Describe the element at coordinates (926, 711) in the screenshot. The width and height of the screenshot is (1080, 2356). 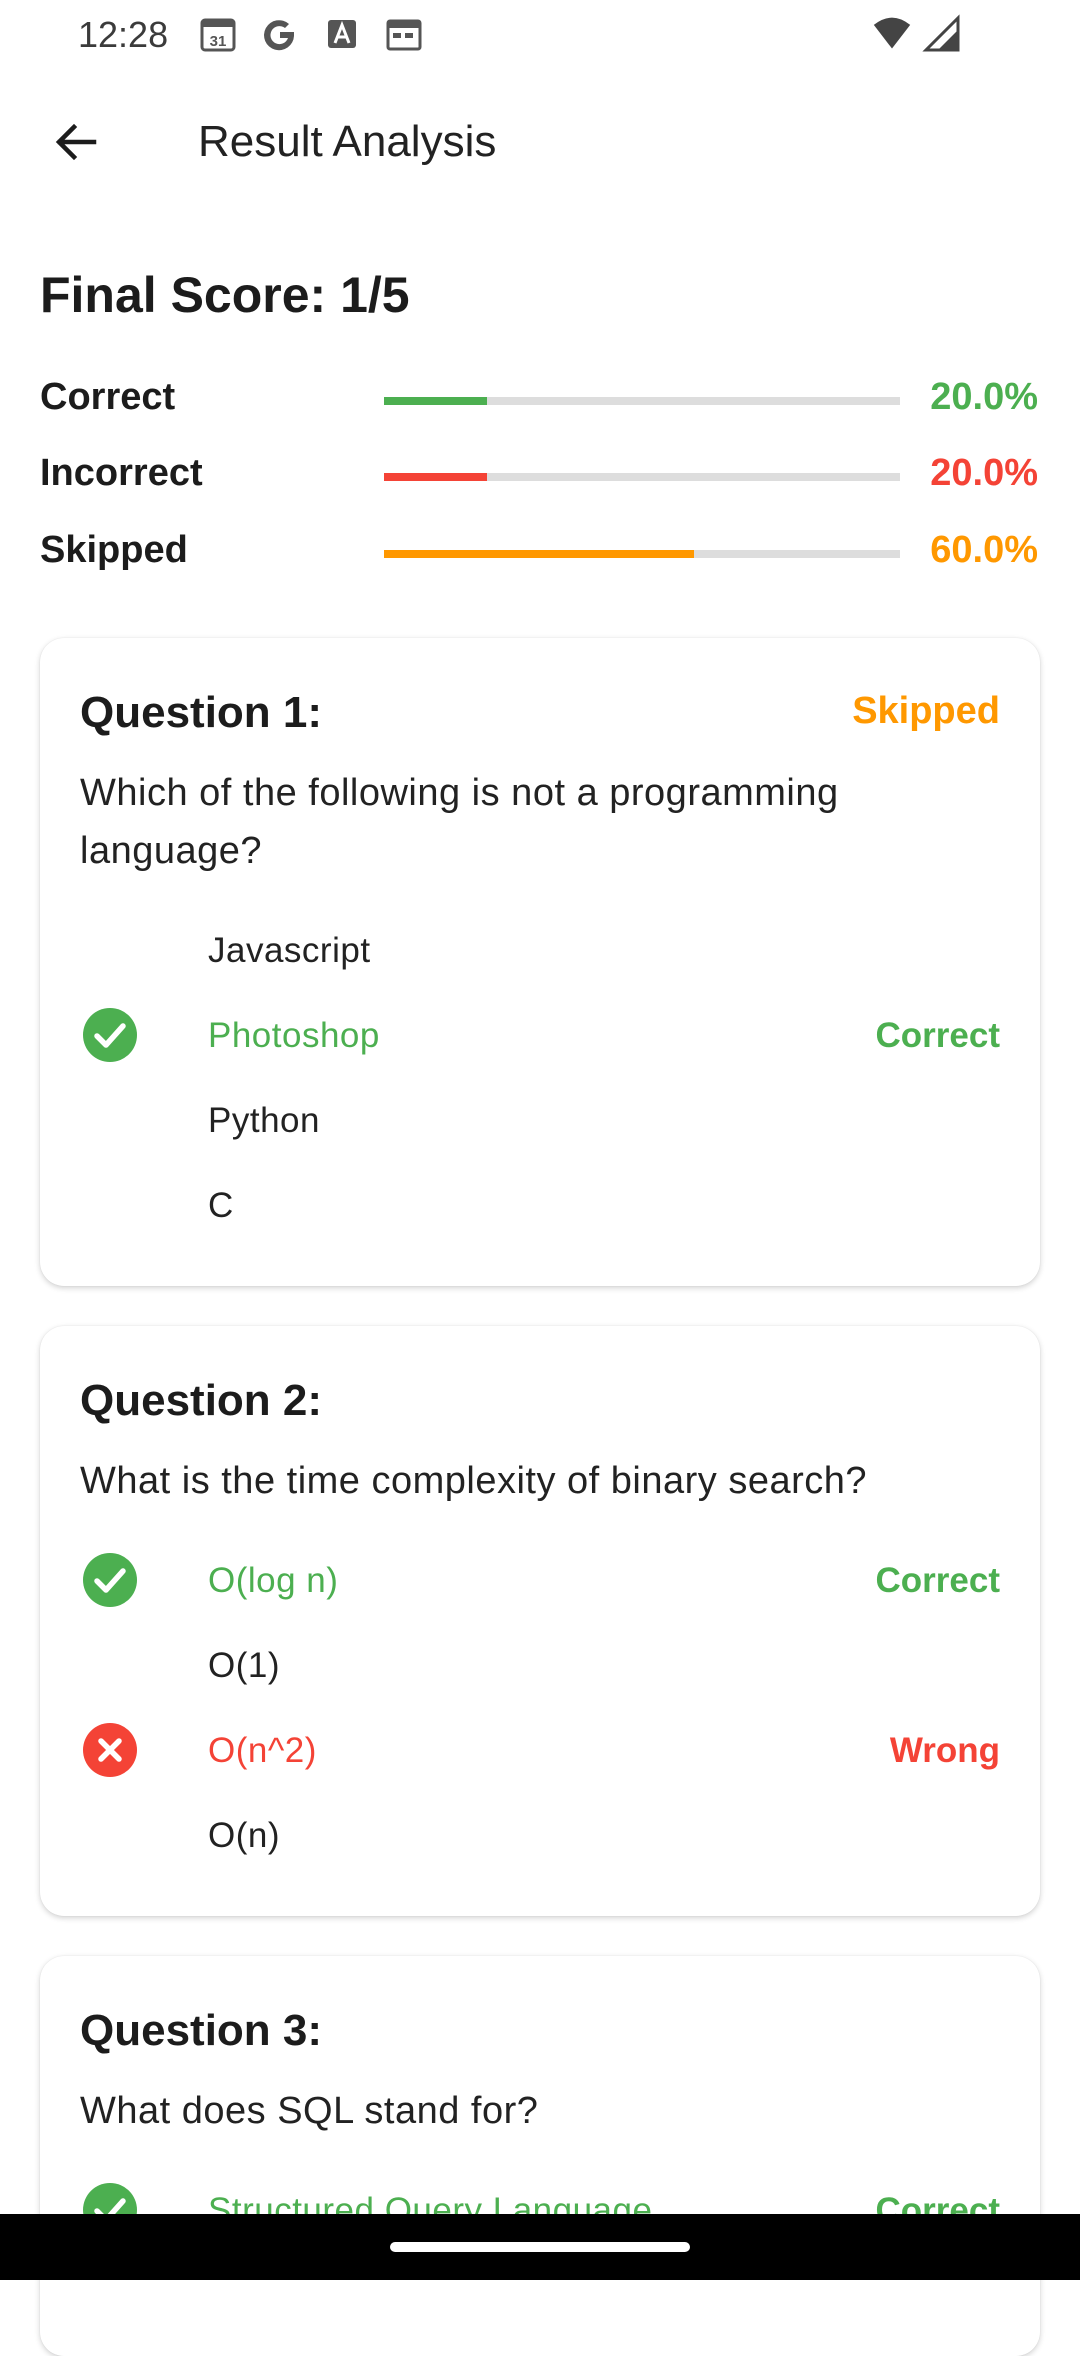
I see `question-status: Skipped` at that location.